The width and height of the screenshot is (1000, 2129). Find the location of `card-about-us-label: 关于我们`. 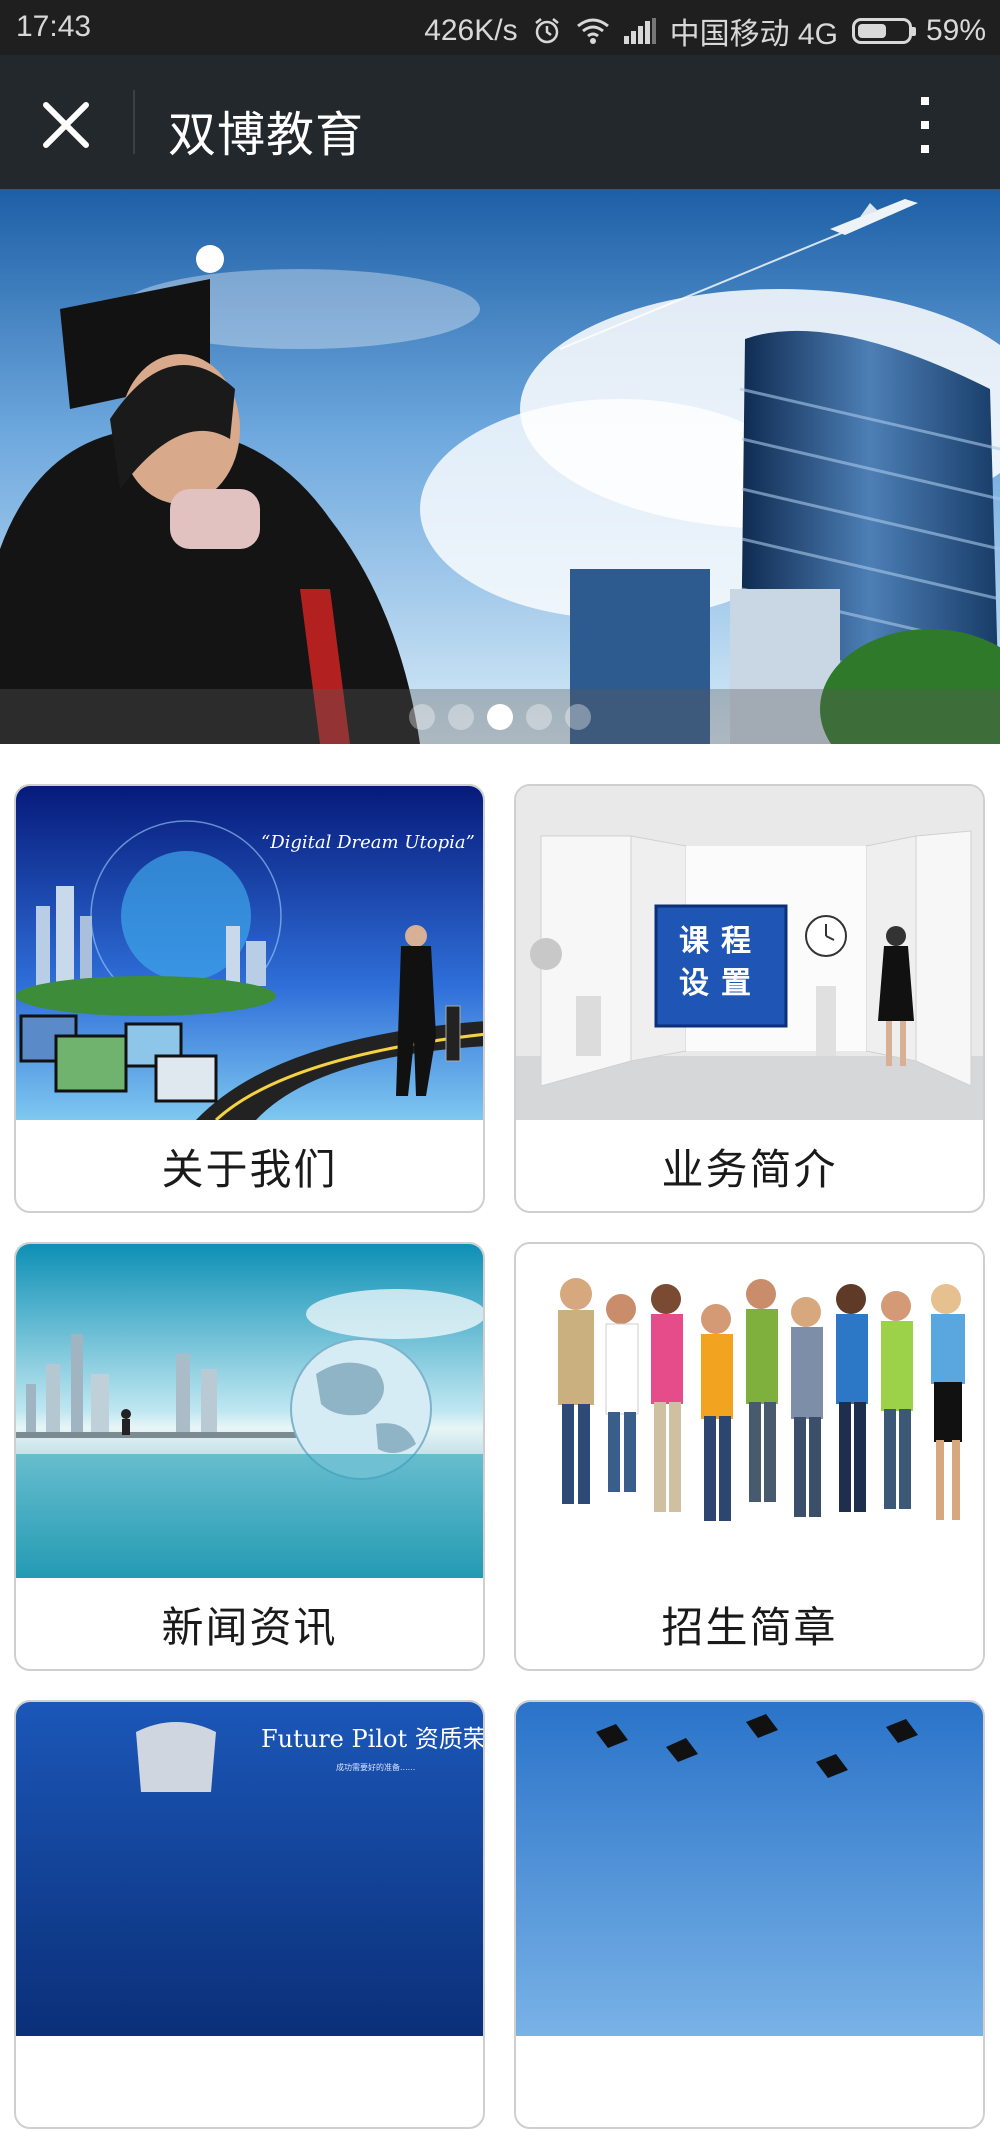

card-about-us-label: 关于我们 is located at coordinates (249, 1169).